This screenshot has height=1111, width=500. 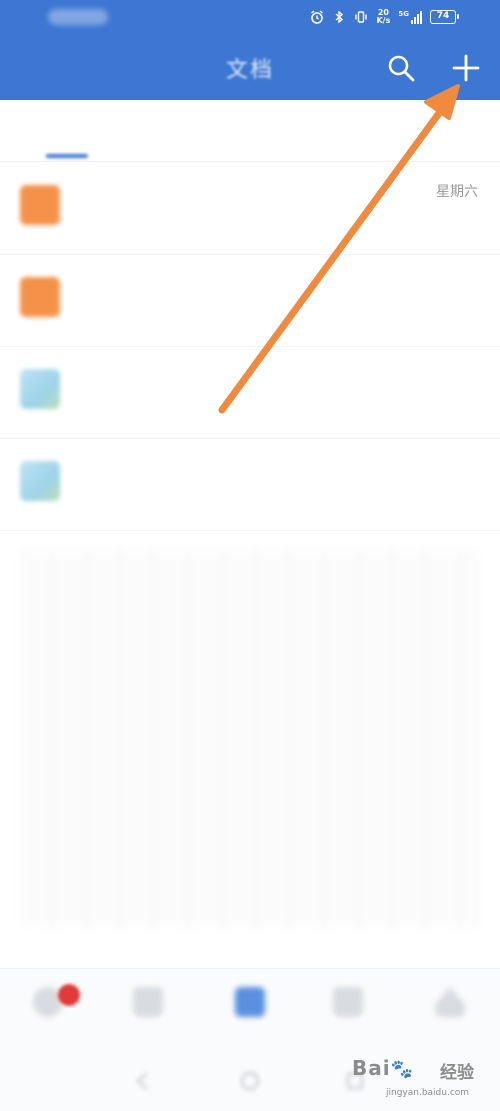 What do you see at coordinates (250, 131) in the screenshot?
I see `tab-bar` at bounding box center [250, 131].